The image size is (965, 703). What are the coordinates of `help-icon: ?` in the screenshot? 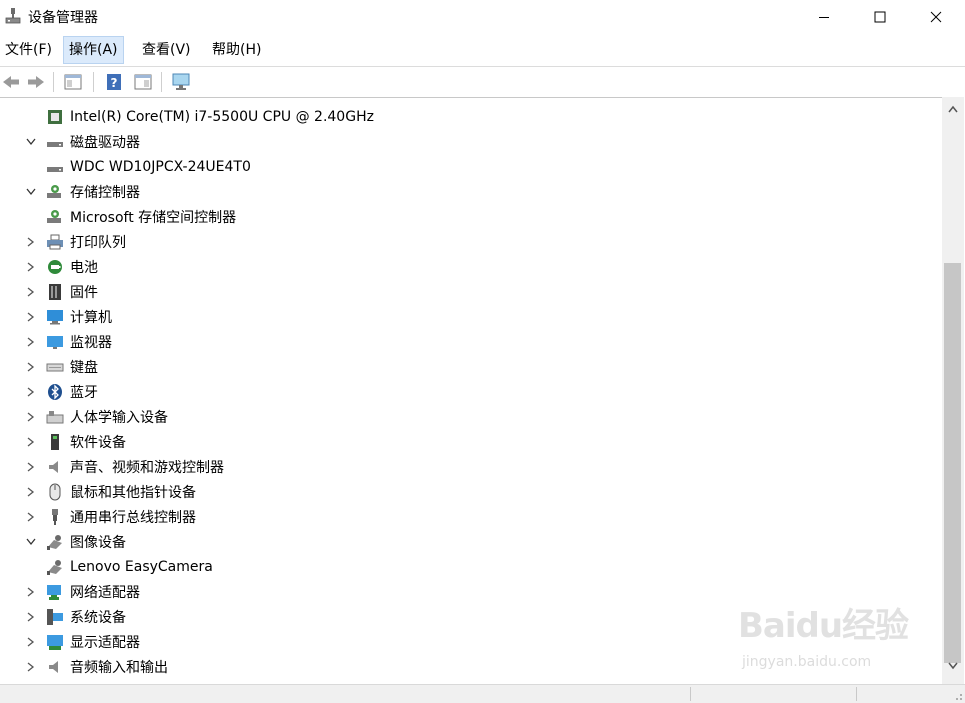 It's located at (114, 82).